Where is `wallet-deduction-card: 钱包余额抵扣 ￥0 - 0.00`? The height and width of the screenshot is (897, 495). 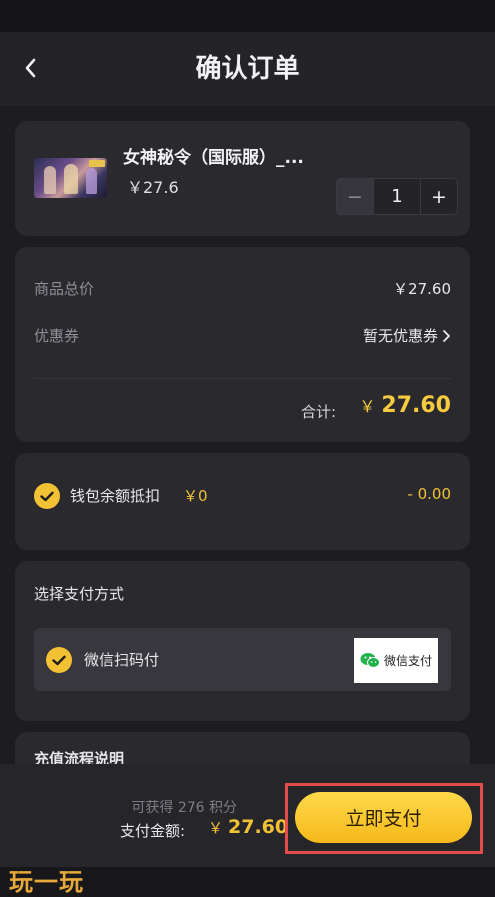
wallet-deduction-card: 钱包余额抵扣 ￥0 - 0.00 is located at coordinates (242, 501).